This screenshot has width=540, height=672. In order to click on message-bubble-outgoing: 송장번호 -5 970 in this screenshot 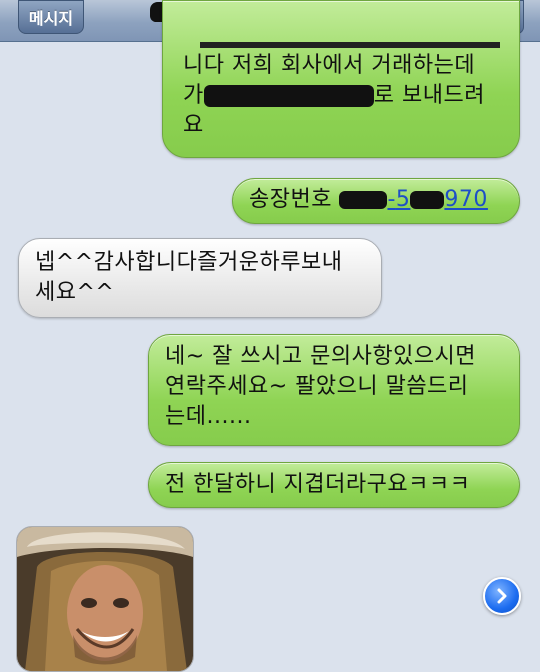, I will do `click(376, 201)`.